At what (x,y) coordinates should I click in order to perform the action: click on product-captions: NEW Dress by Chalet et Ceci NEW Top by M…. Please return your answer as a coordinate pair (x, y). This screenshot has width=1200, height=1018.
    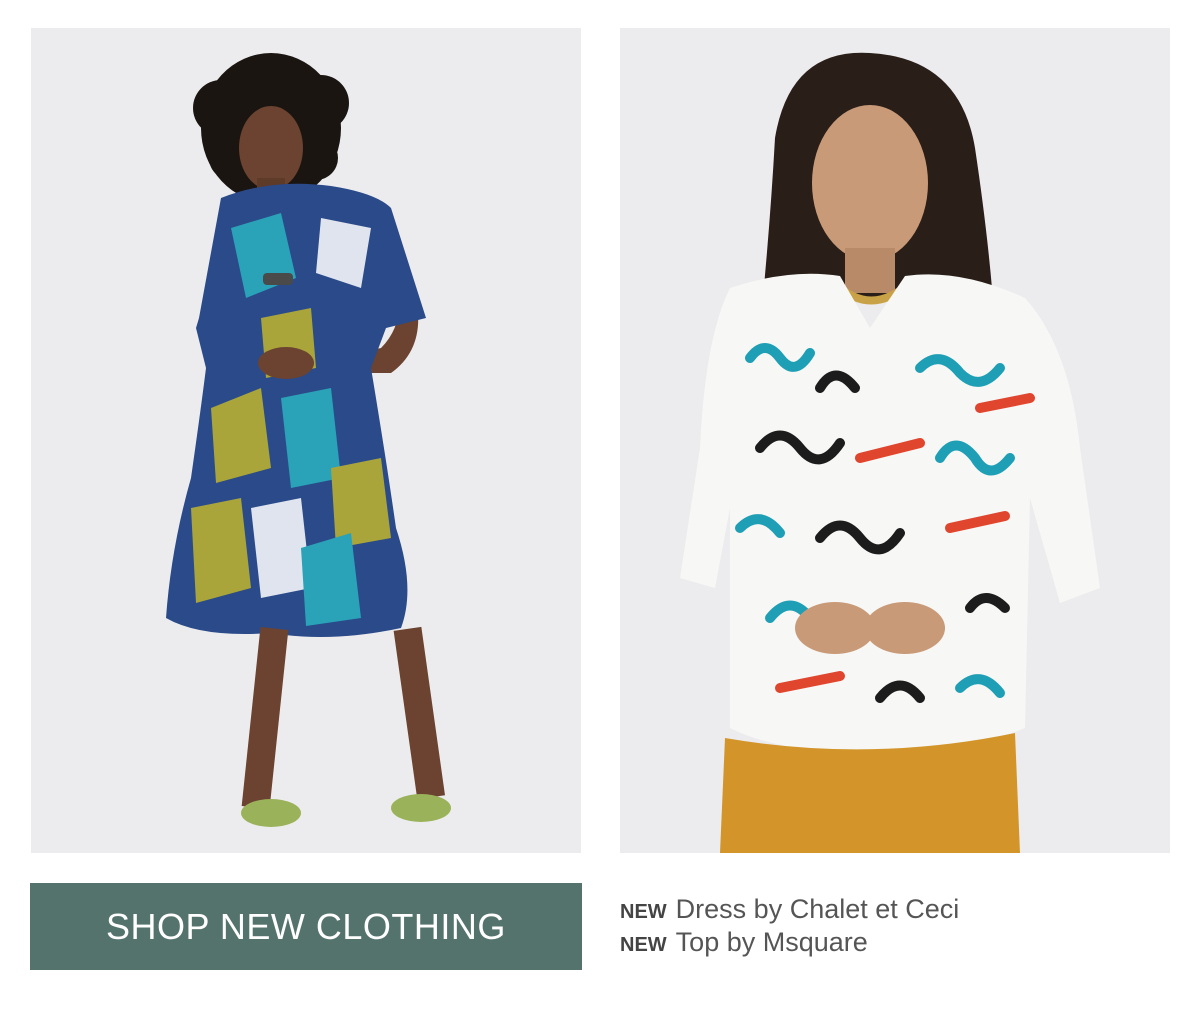
    Looking at the image, I should click on (900, 927).